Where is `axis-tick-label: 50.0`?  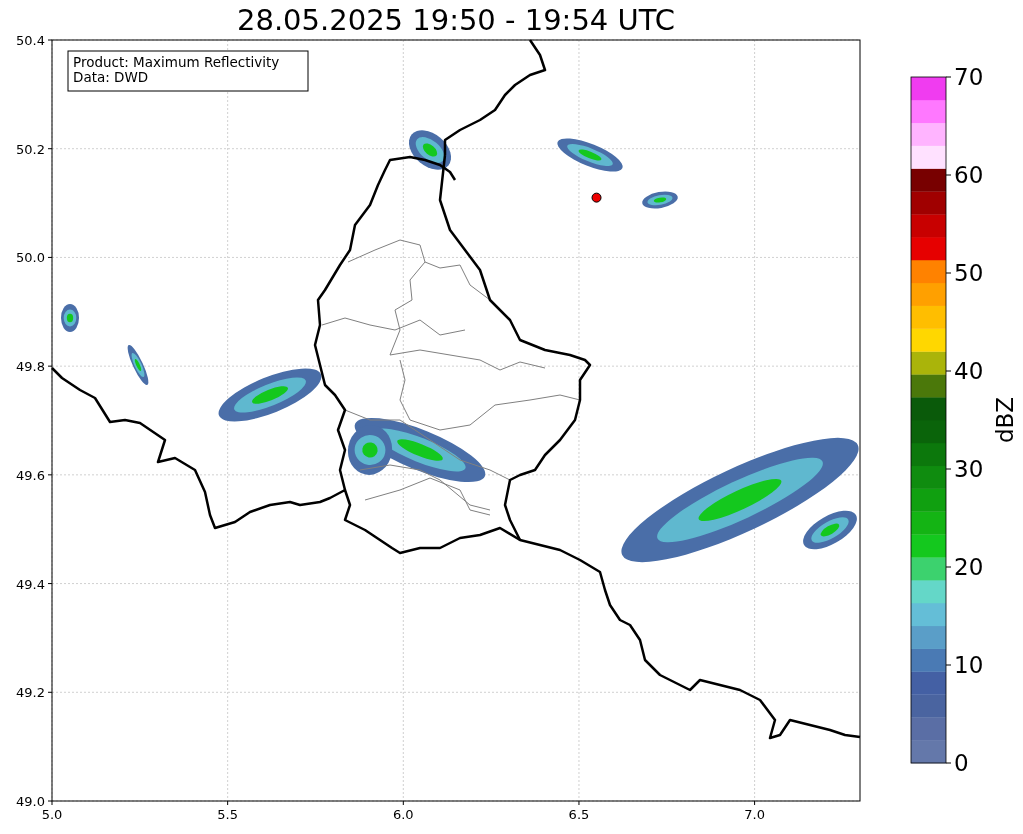
axis-tick-label: 50.0 is located at coordinates (30, 258).